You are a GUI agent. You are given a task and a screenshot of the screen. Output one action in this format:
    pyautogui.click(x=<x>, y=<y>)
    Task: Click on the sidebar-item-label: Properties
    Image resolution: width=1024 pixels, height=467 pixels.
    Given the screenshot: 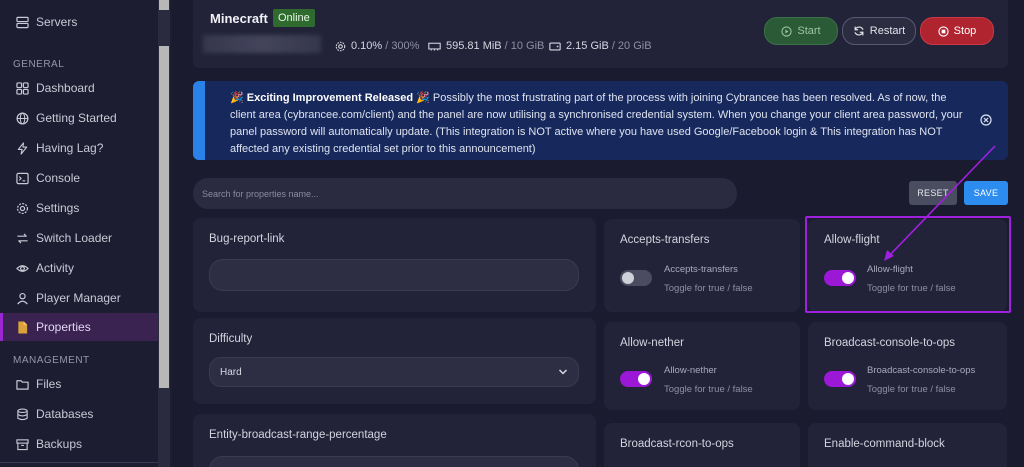 What is the action you would take?
    pyautogui.click(x=63, y=327)
    